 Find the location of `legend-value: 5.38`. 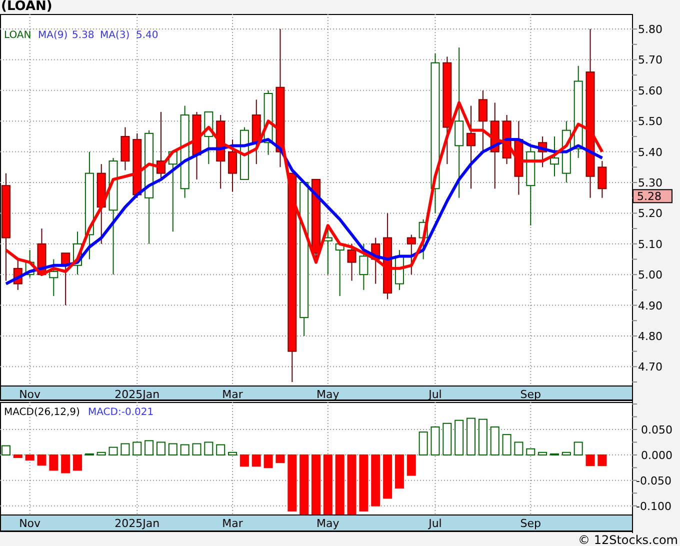

legend-value: 5.38 is located at coordinates (83, 35).